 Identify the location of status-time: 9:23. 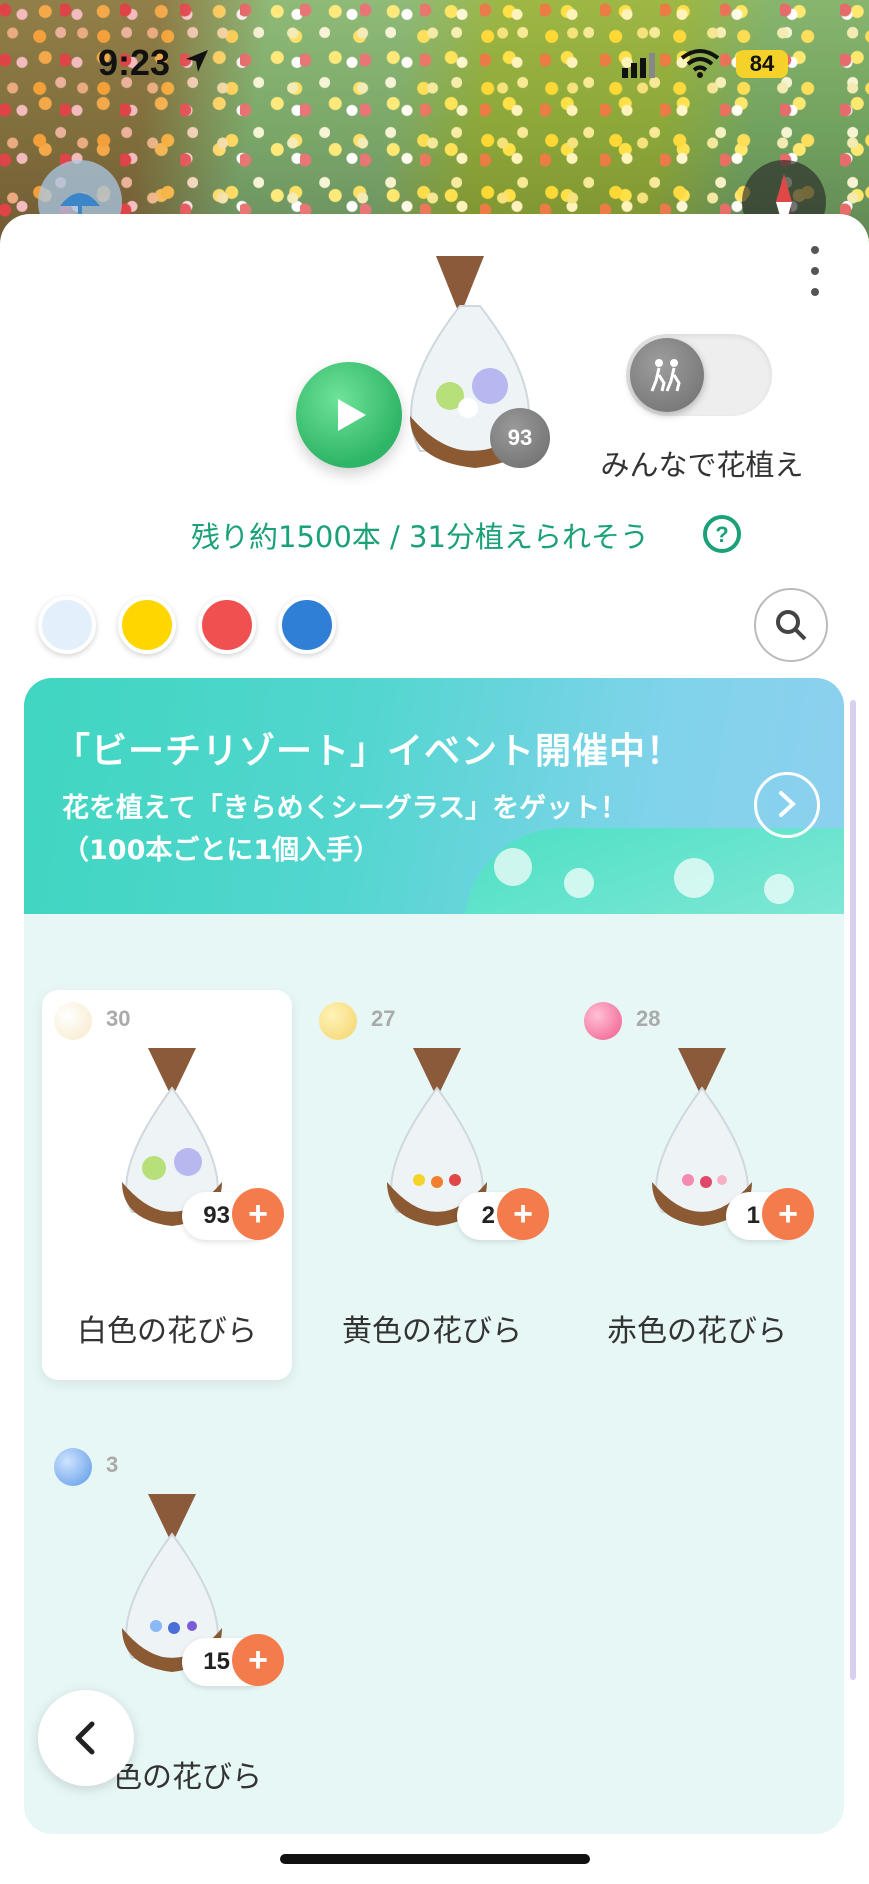
(134, 62).